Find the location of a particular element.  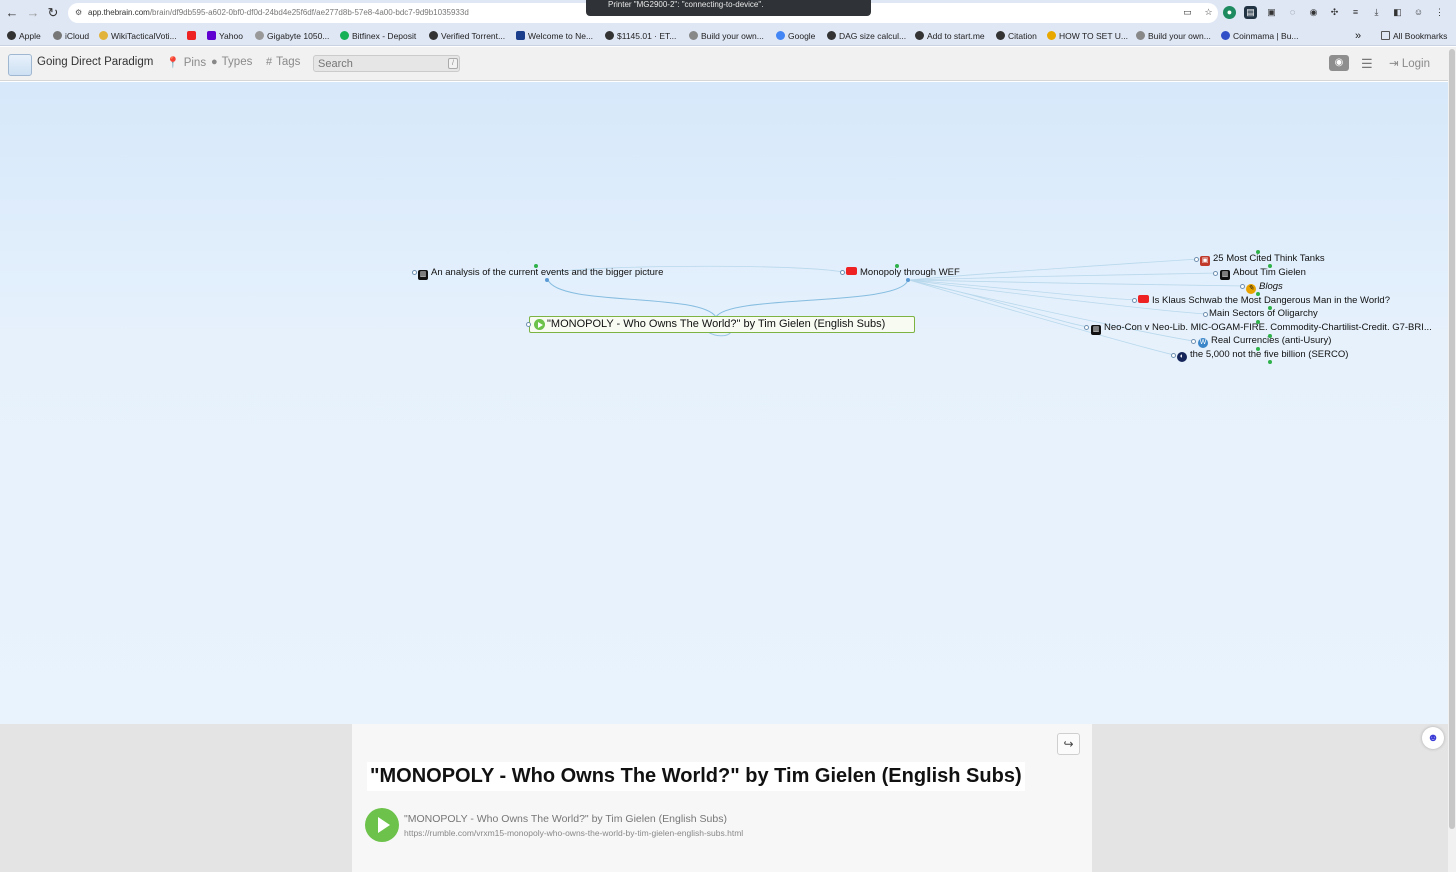

types-button: ● Types is located at coordinates (231, 62).